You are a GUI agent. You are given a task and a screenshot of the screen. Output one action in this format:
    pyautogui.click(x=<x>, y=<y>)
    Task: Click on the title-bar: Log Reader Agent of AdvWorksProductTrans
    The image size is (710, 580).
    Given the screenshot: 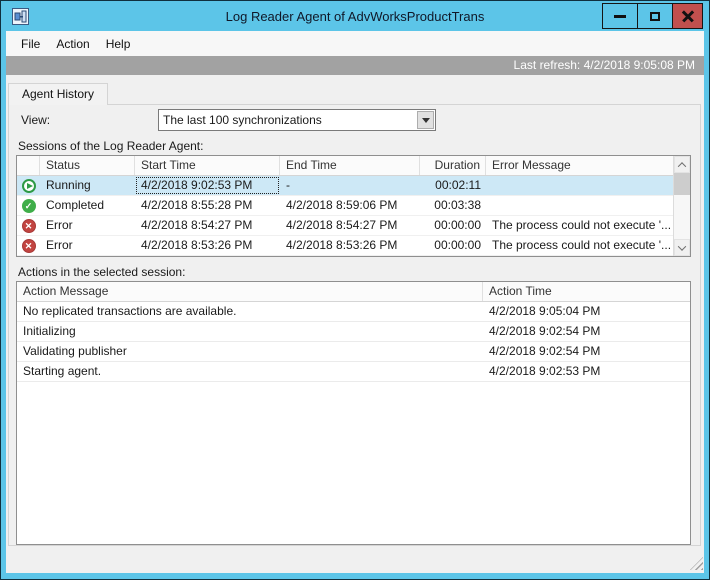 What is the action you would take?
    pyautogui.click(x=355, y=16)
    